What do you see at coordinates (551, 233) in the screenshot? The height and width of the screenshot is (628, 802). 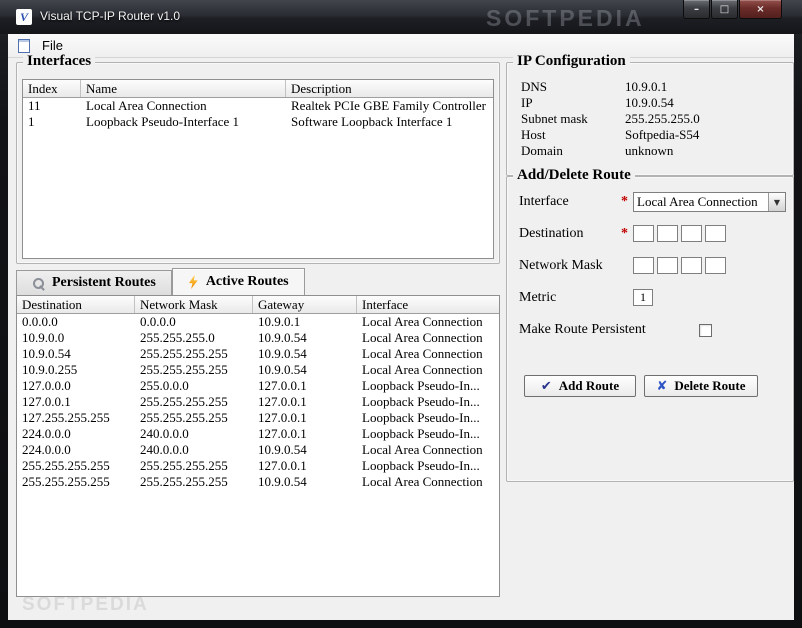 I see `destination-label: Destination` at bounding box center [551, 233].